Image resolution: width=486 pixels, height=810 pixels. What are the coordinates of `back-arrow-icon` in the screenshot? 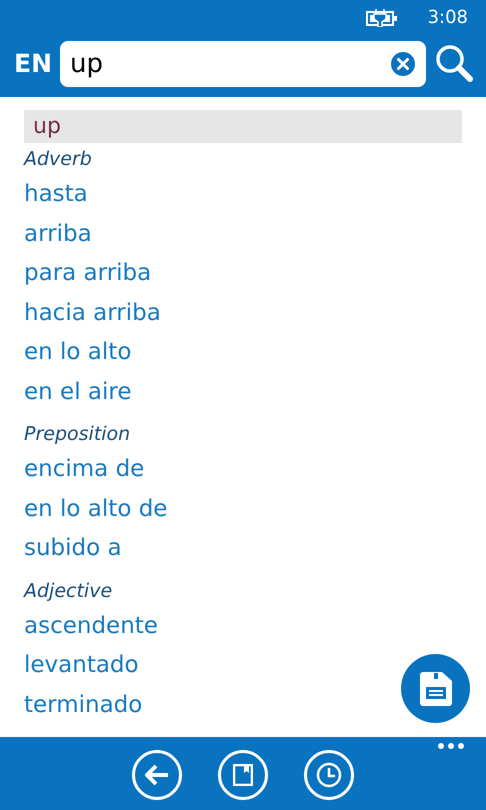 It's located at (157, 775).